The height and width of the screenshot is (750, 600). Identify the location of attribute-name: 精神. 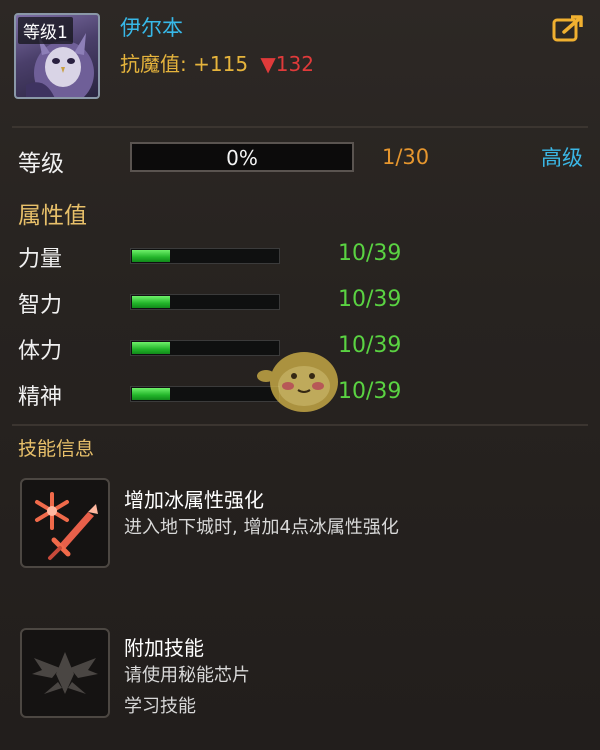
(40, 397).